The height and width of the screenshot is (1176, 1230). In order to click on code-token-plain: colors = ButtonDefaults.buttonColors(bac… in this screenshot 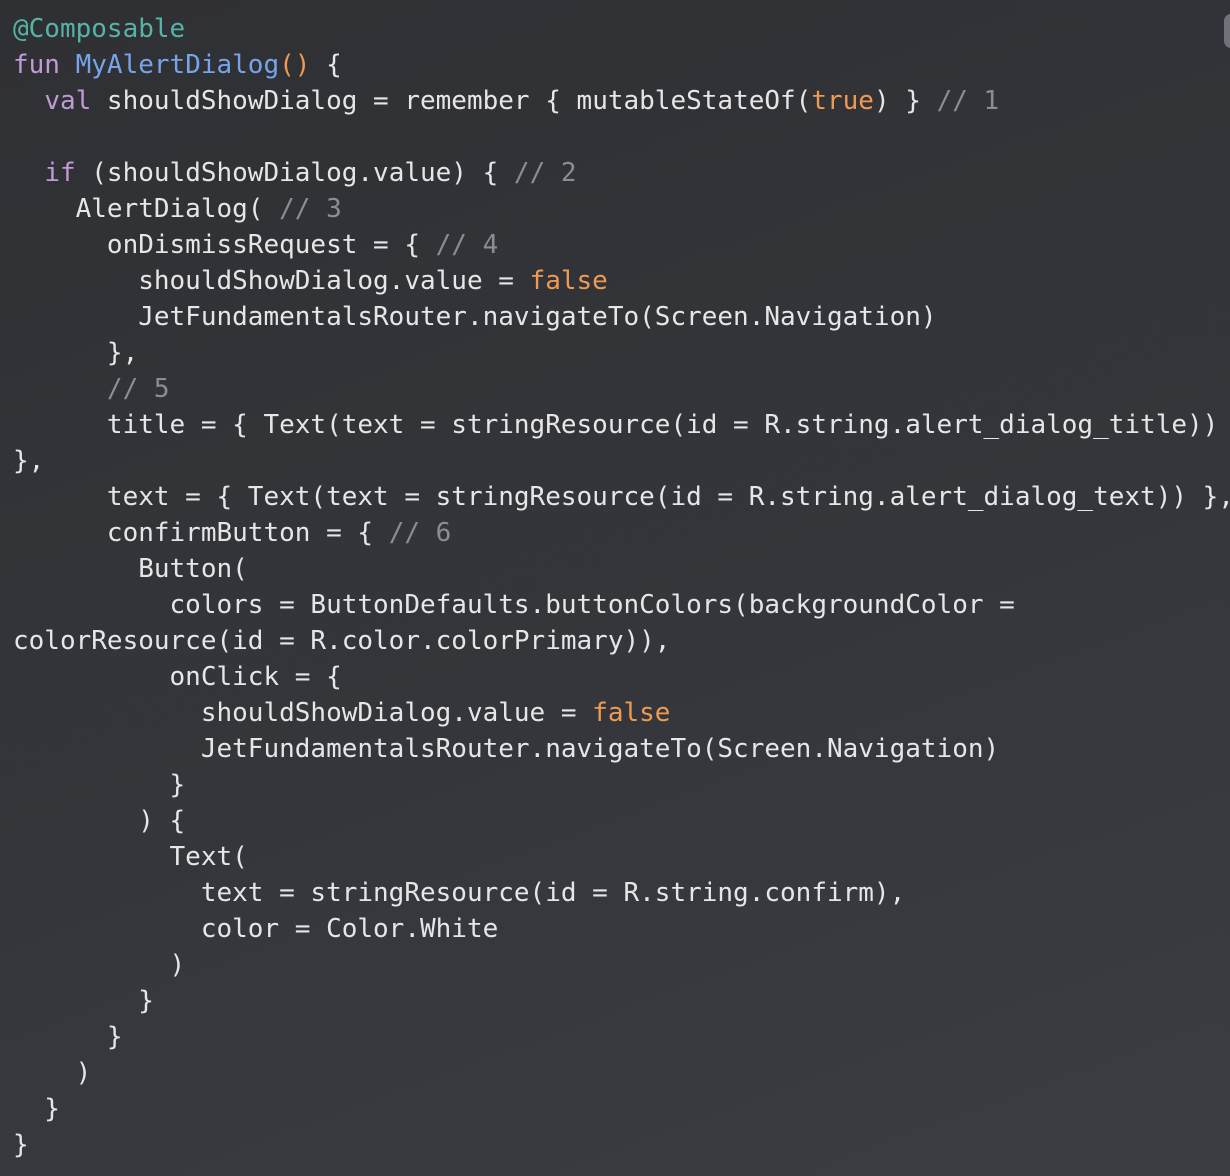, I will do `click(514, 605)`.